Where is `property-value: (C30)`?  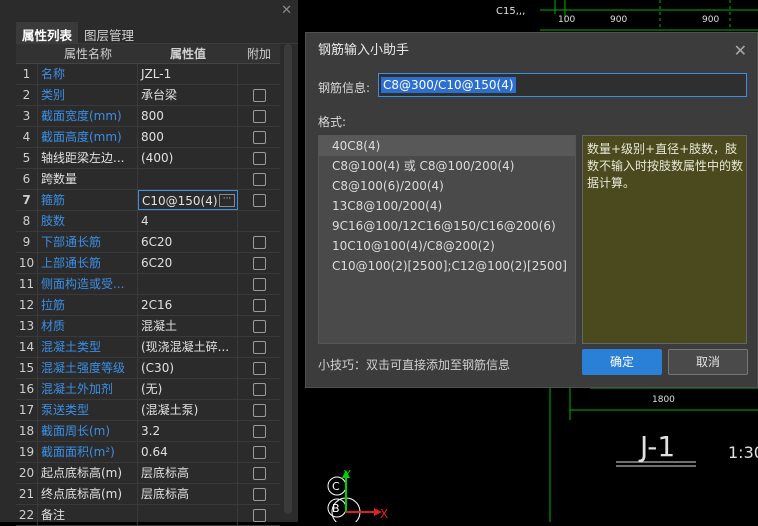
property-value: (C30) is located at coordinates (188, 368).